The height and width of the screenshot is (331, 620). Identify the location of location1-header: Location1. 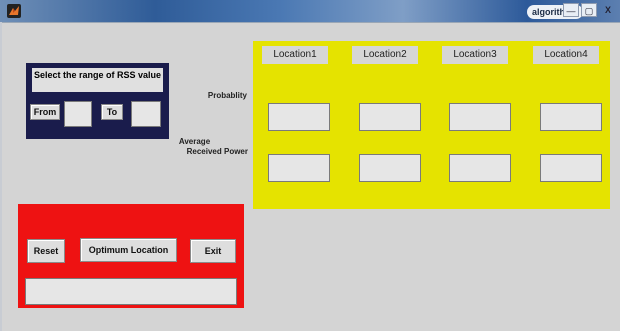
(295, 55).